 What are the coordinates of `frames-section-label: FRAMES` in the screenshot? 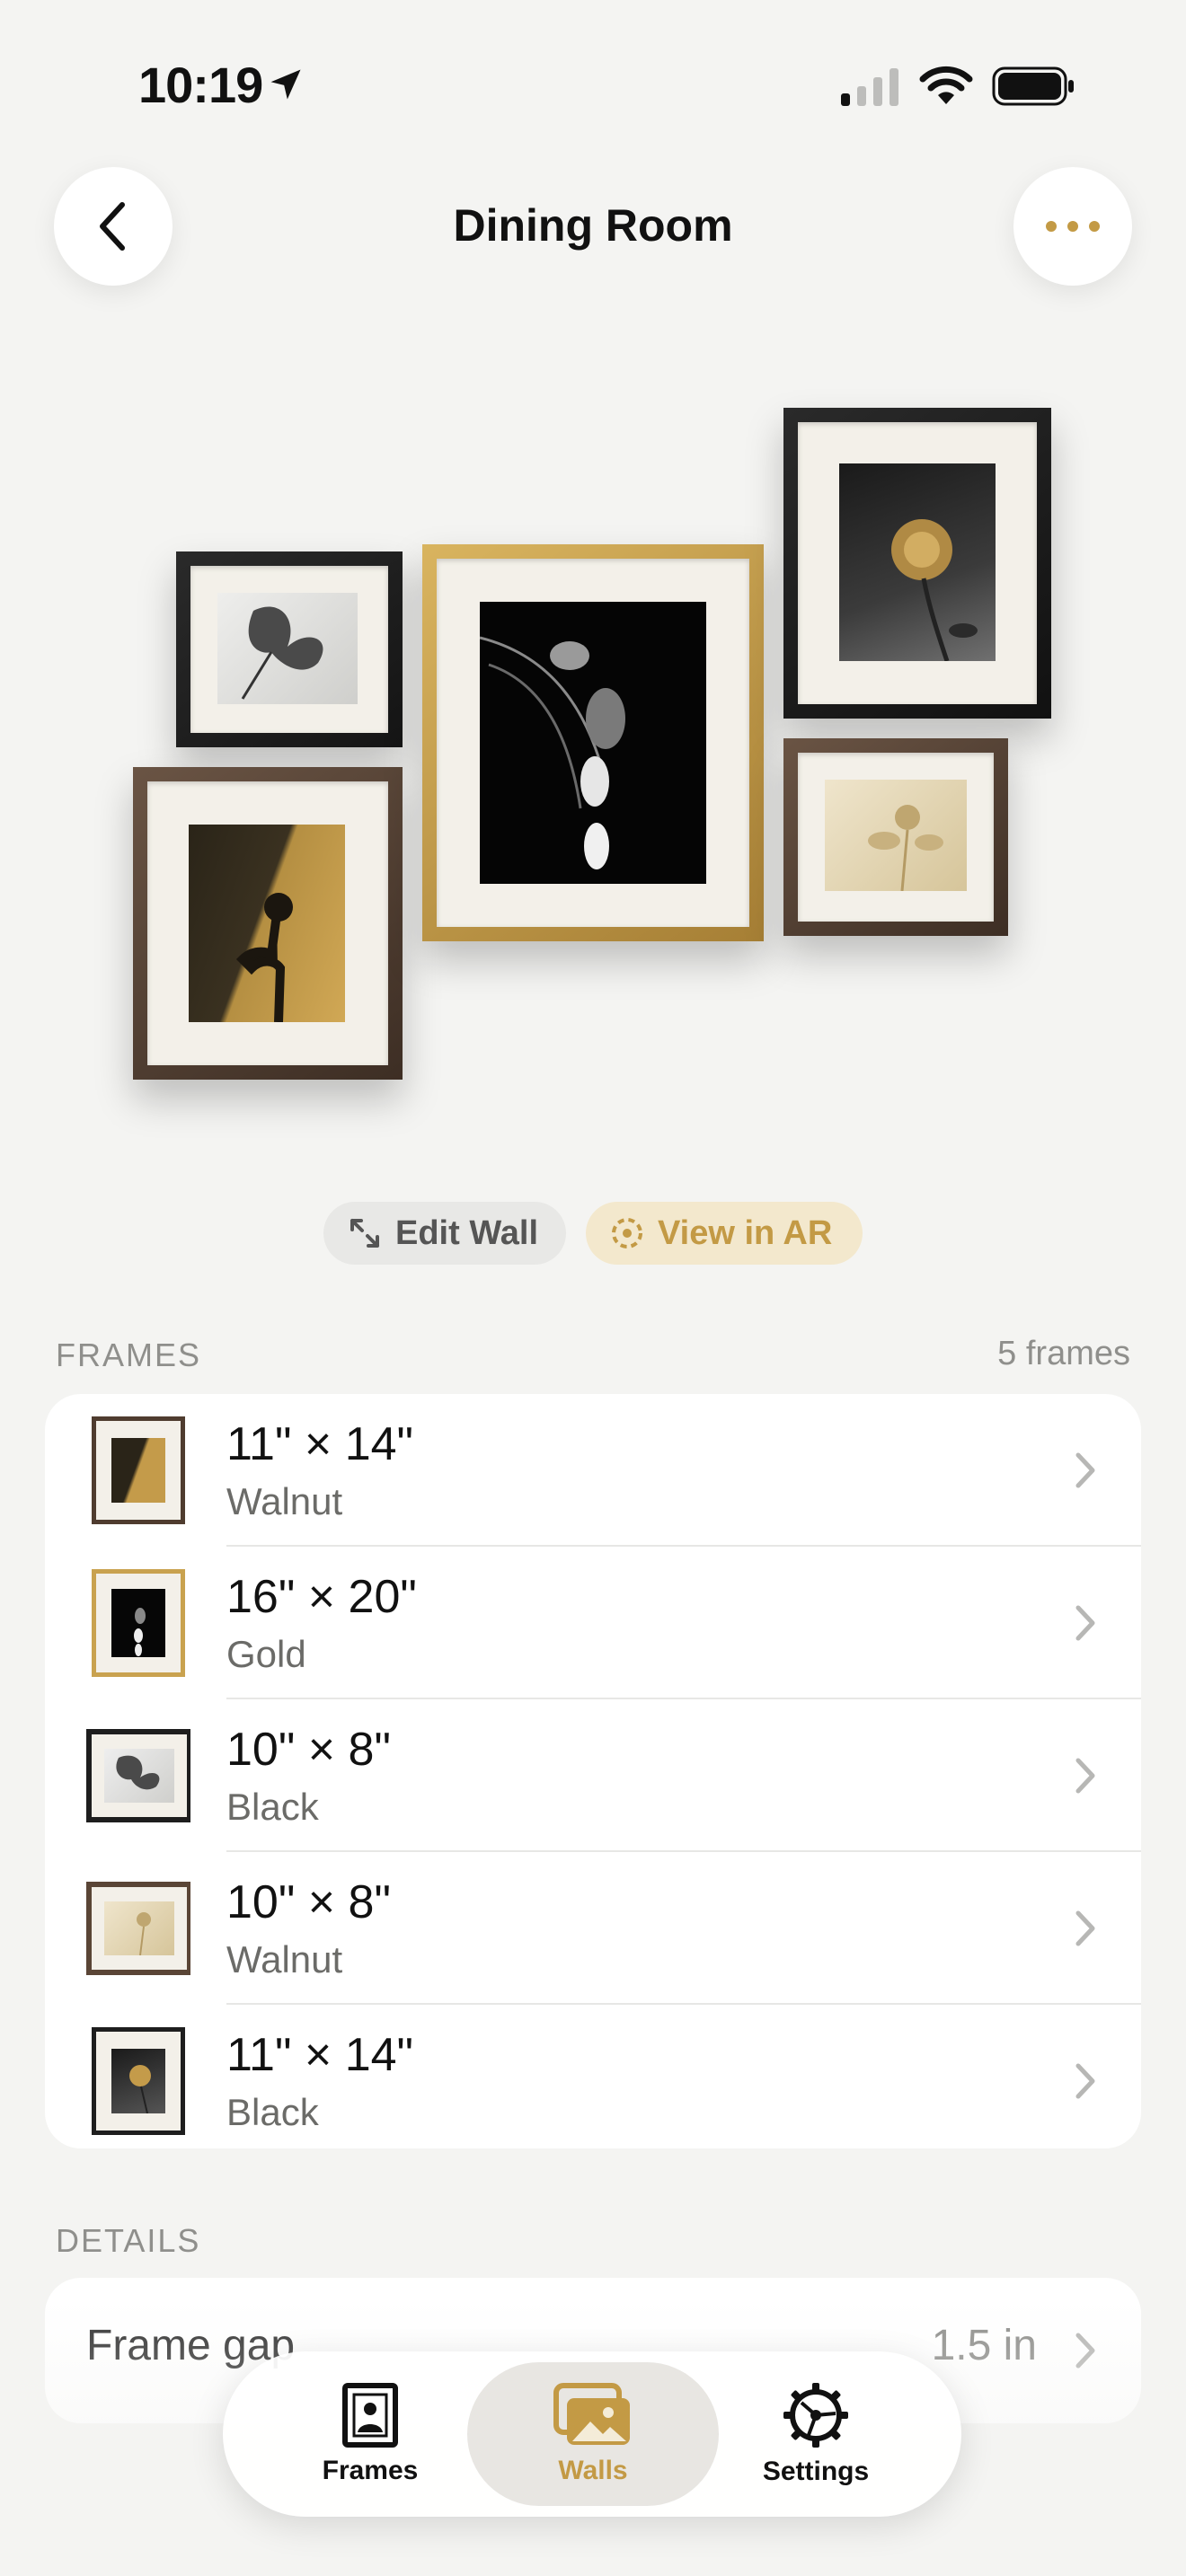 It's located at (129, 1355).